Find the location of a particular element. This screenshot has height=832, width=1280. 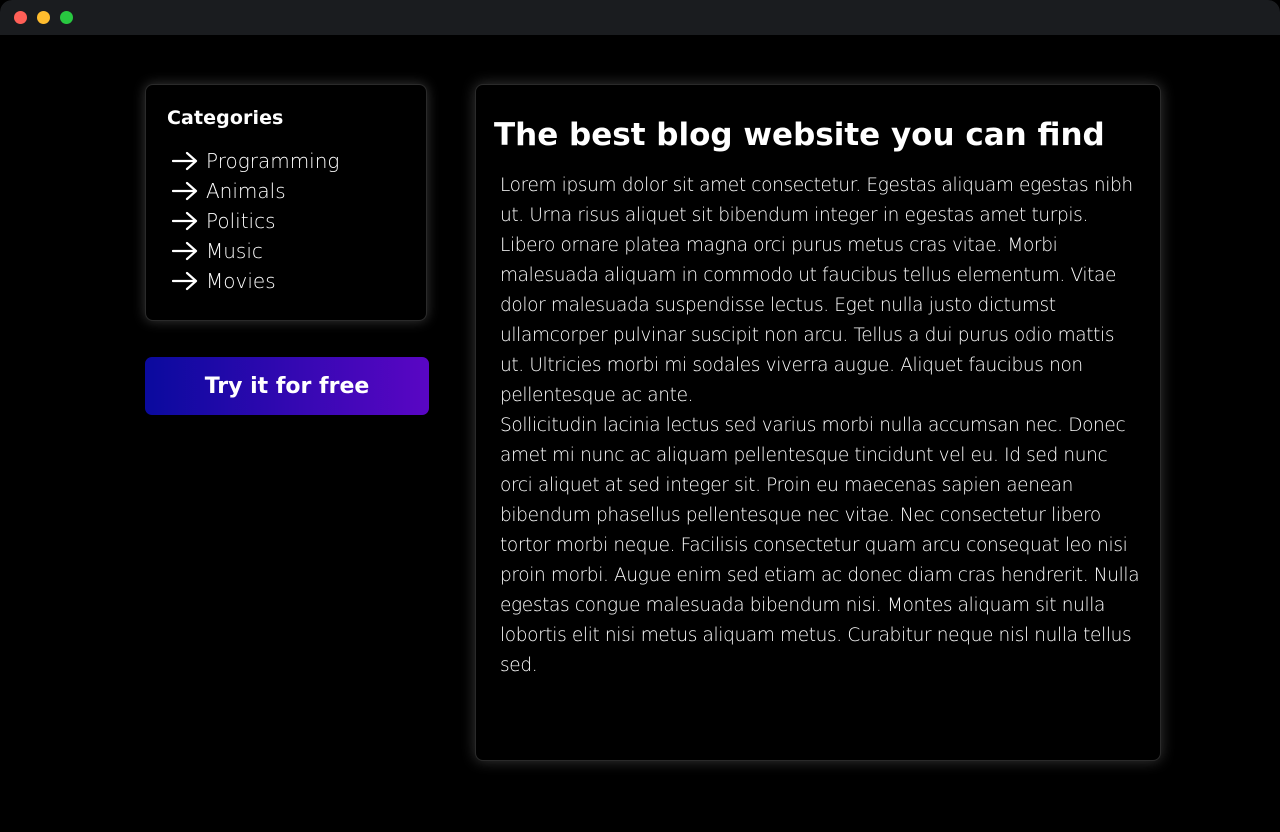

category-label: Movies is located at coordinates (241, 281).